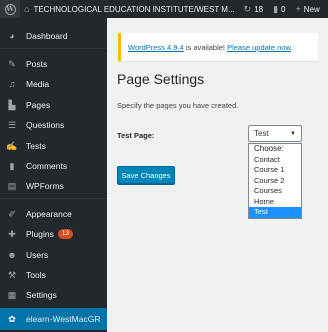 The width and height of the screenshot is (328, 332). What do you see at coordinates (49, 214) in the screenshot?
I see `sidebar-item-label: Appearance` at bounding box center [49, 214].